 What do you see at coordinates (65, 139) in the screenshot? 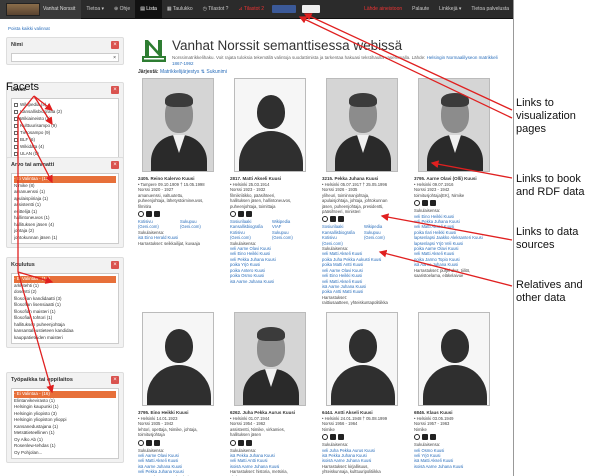
I see `facet-checkbox-item: BLF (6)` at bounding box center [65, 139].